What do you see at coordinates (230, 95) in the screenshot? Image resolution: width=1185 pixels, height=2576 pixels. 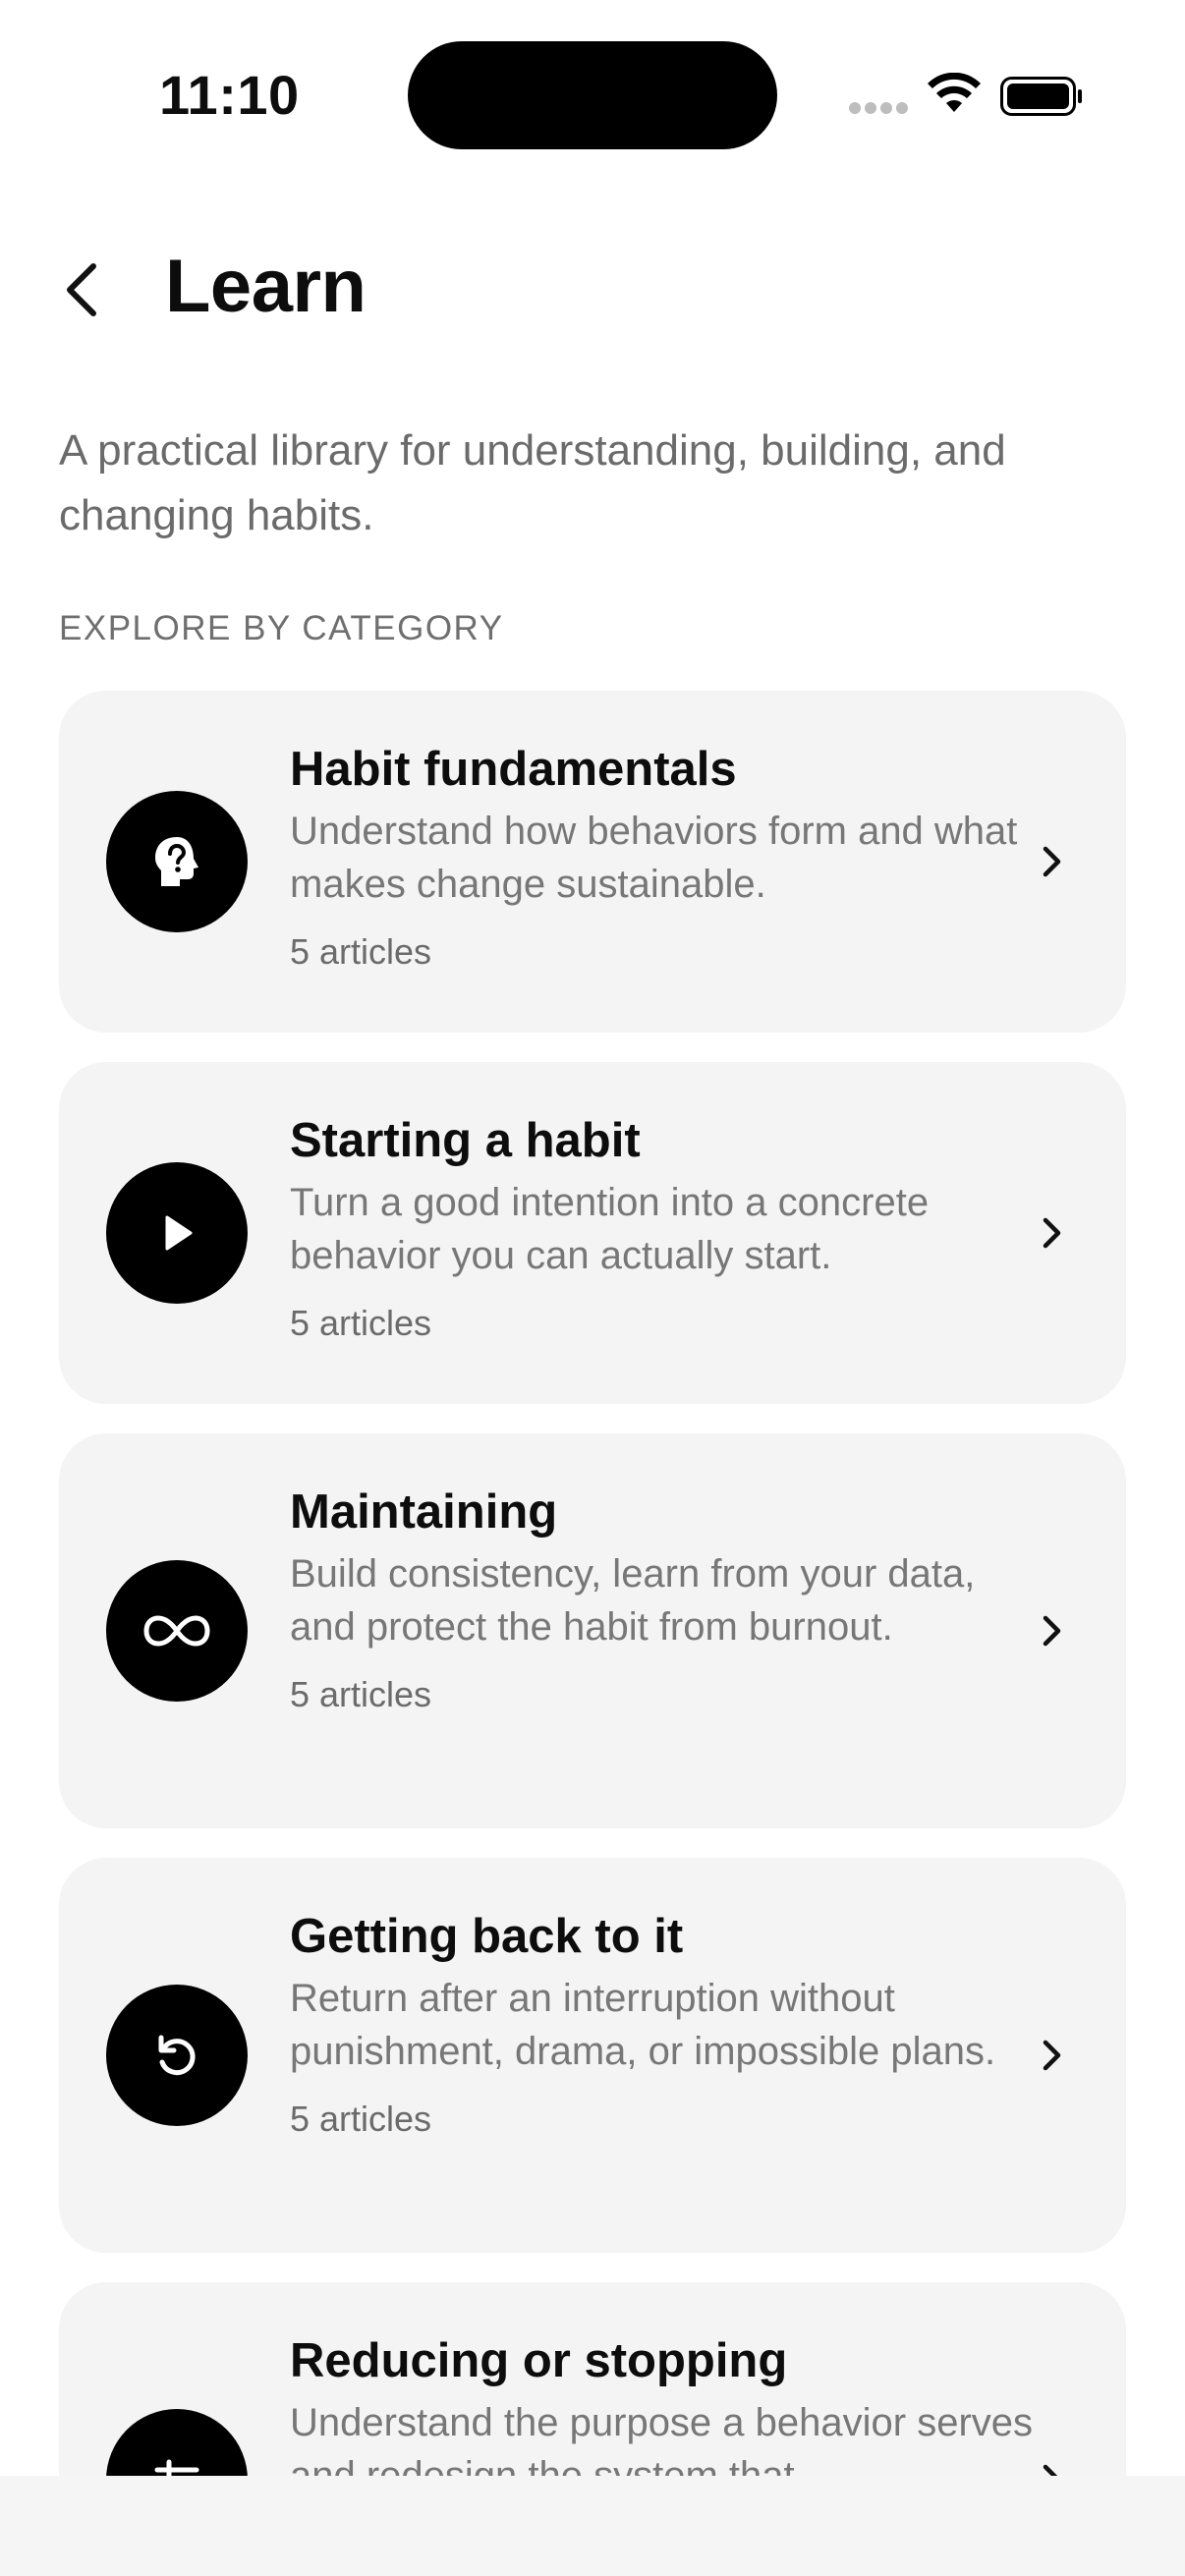 I see `status-time: 11:10` at bounding box center [230, 95].